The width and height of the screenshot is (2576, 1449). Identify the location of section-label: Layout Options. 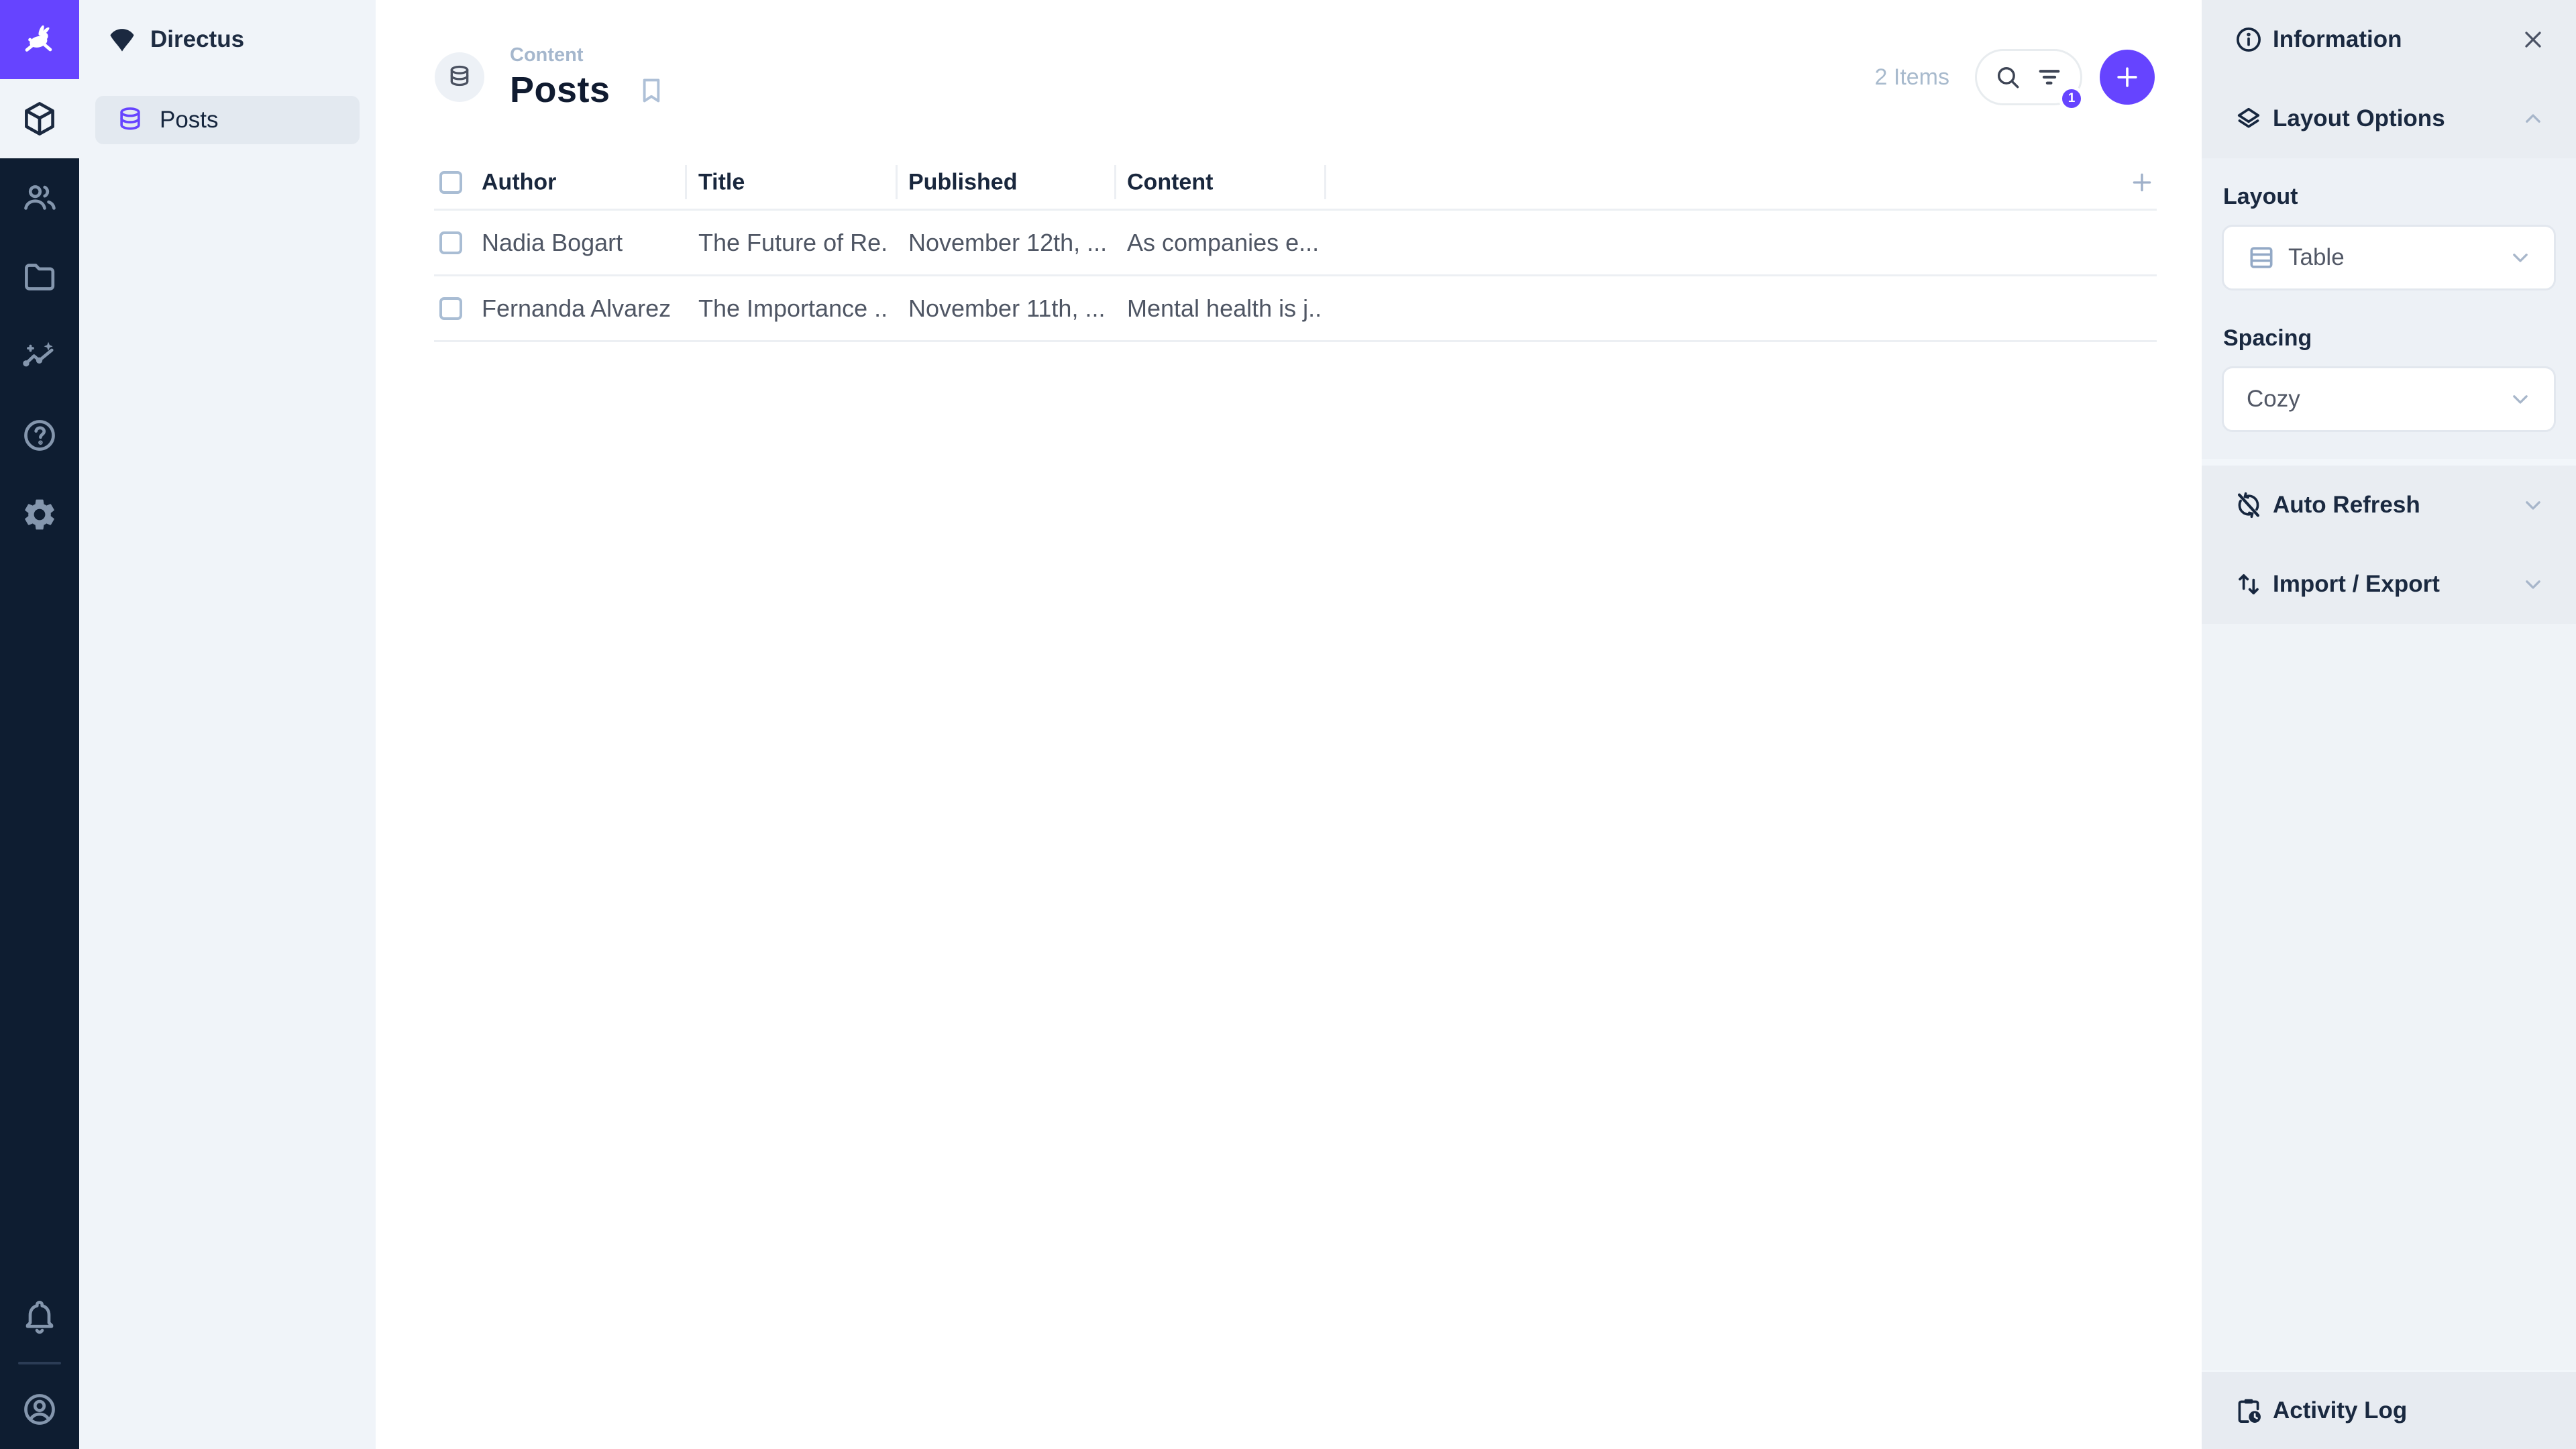
(2359, 118).